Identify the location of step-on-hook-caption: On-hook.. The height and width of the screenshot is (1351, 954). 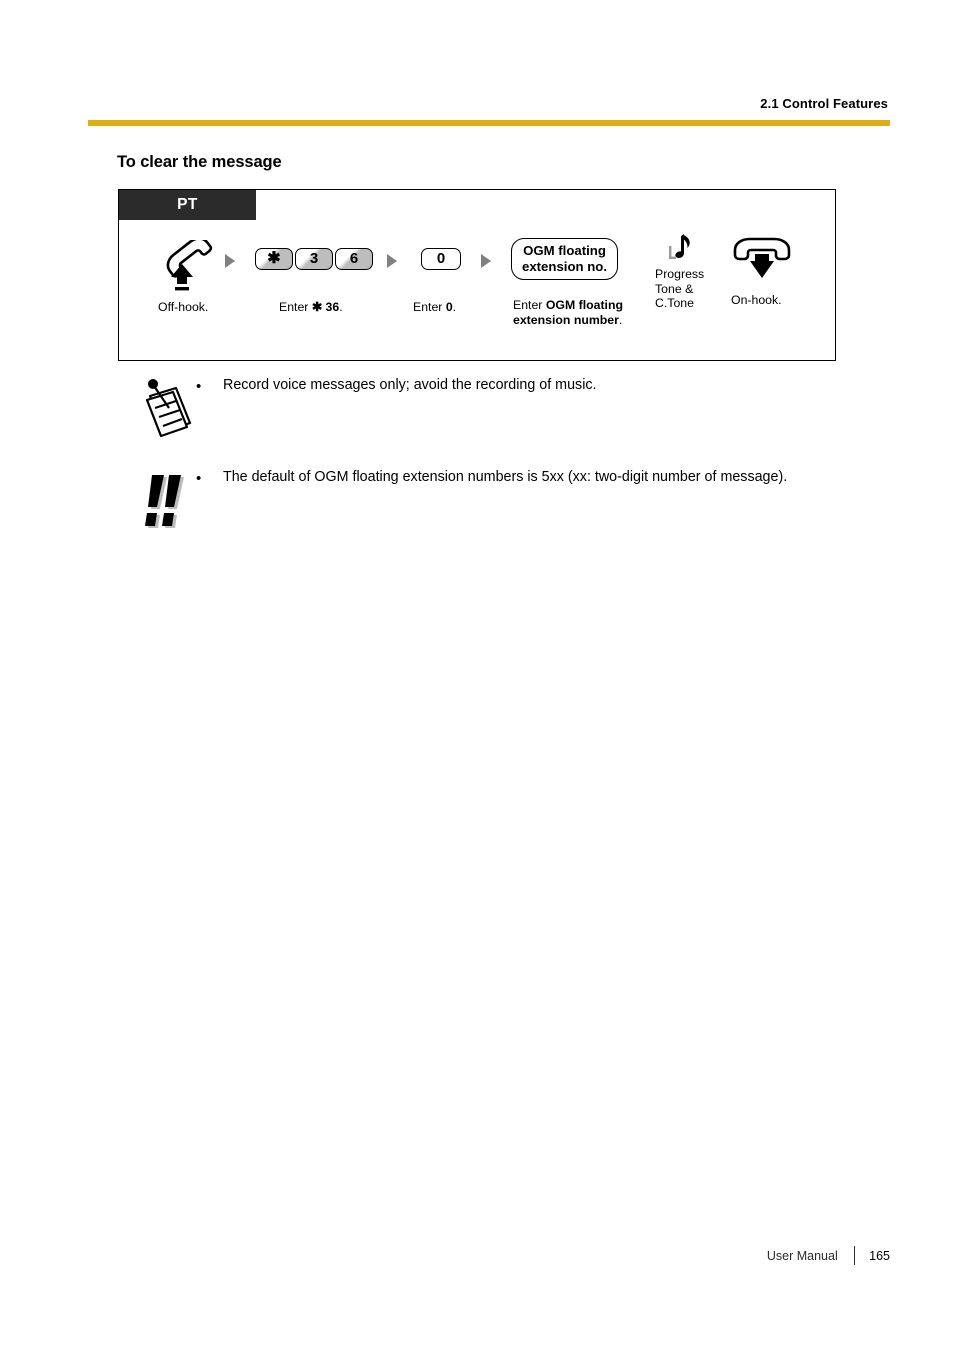
(756, 300).